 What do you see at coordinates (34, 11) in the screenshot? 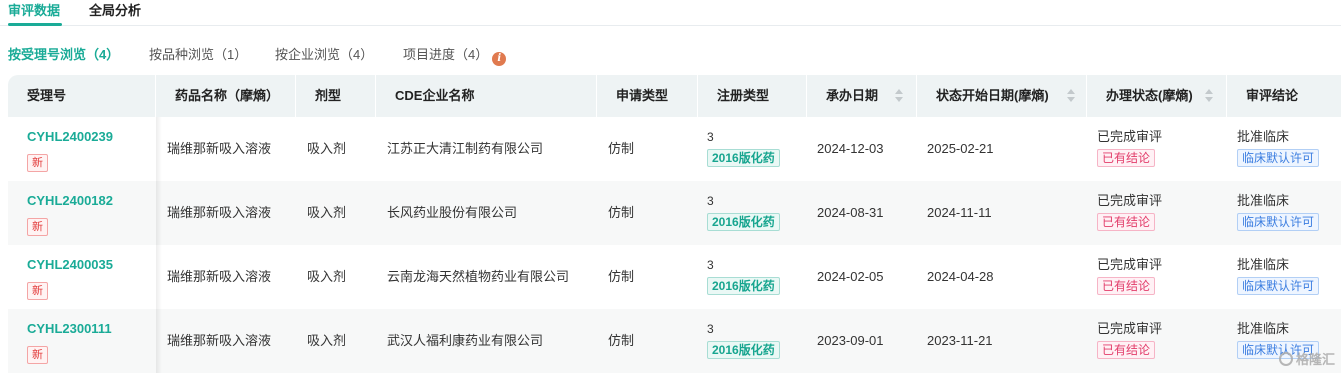
I see `tab-review-data: 审评数据` at bounding box center [34, 11].